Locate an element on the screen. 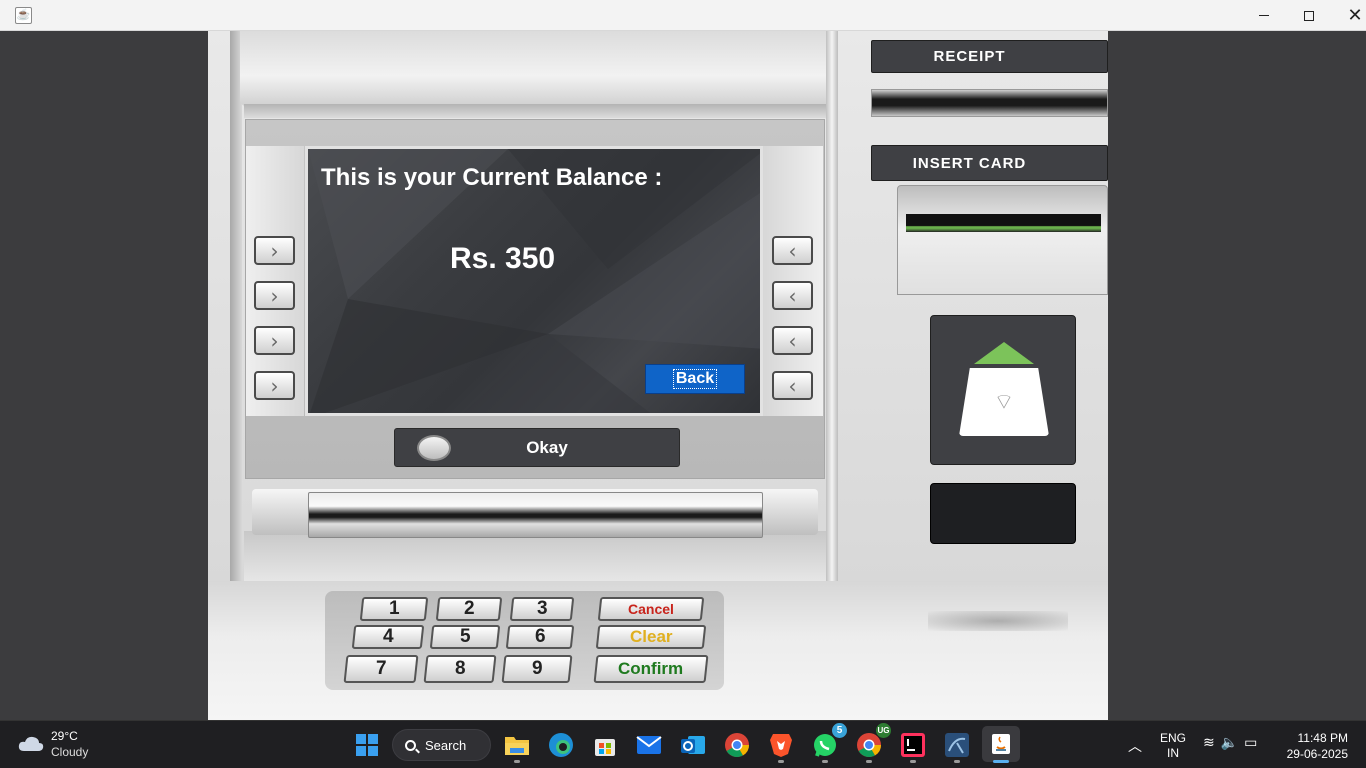  key-5: 5 is located at coordinates (465, 637).